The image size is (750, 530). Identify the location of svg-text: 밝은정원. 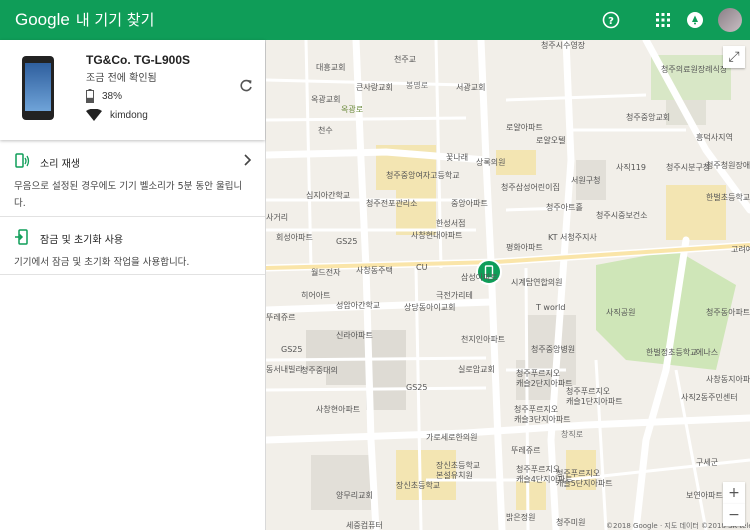
(520, 517).